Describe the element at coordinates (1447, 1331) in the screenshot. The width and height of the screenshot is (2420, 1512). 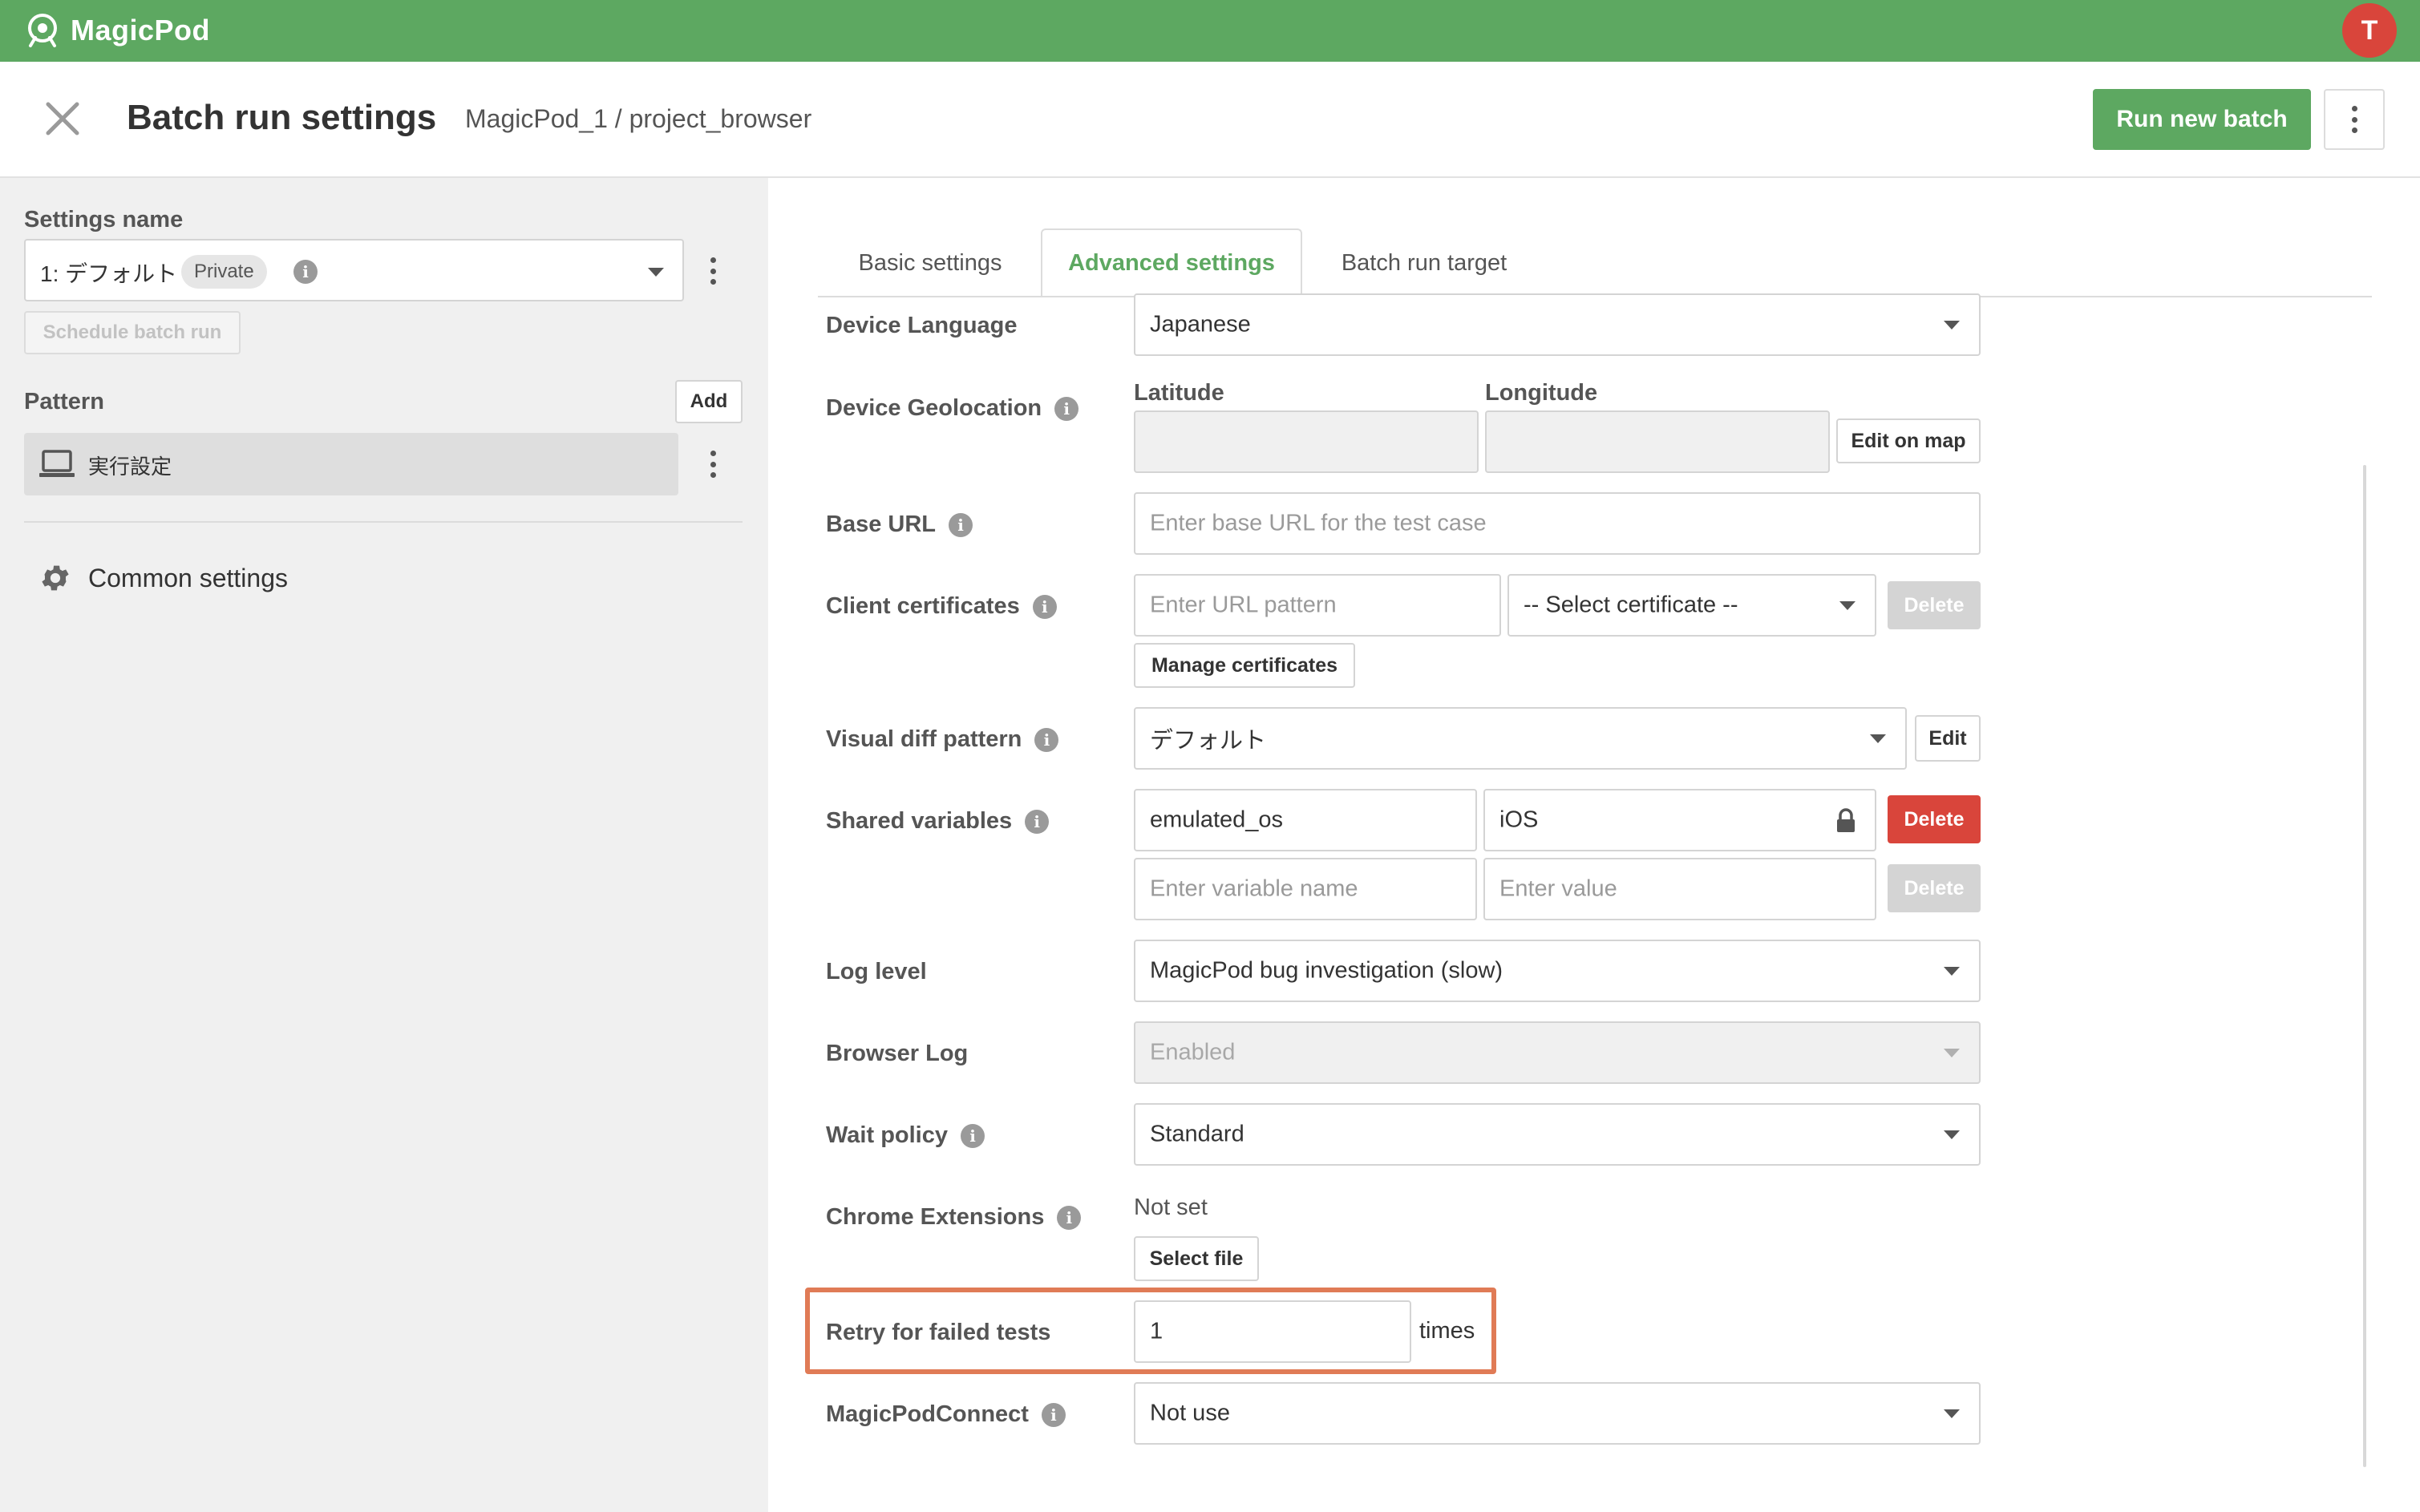
I see `retry-unit: times` at that location.